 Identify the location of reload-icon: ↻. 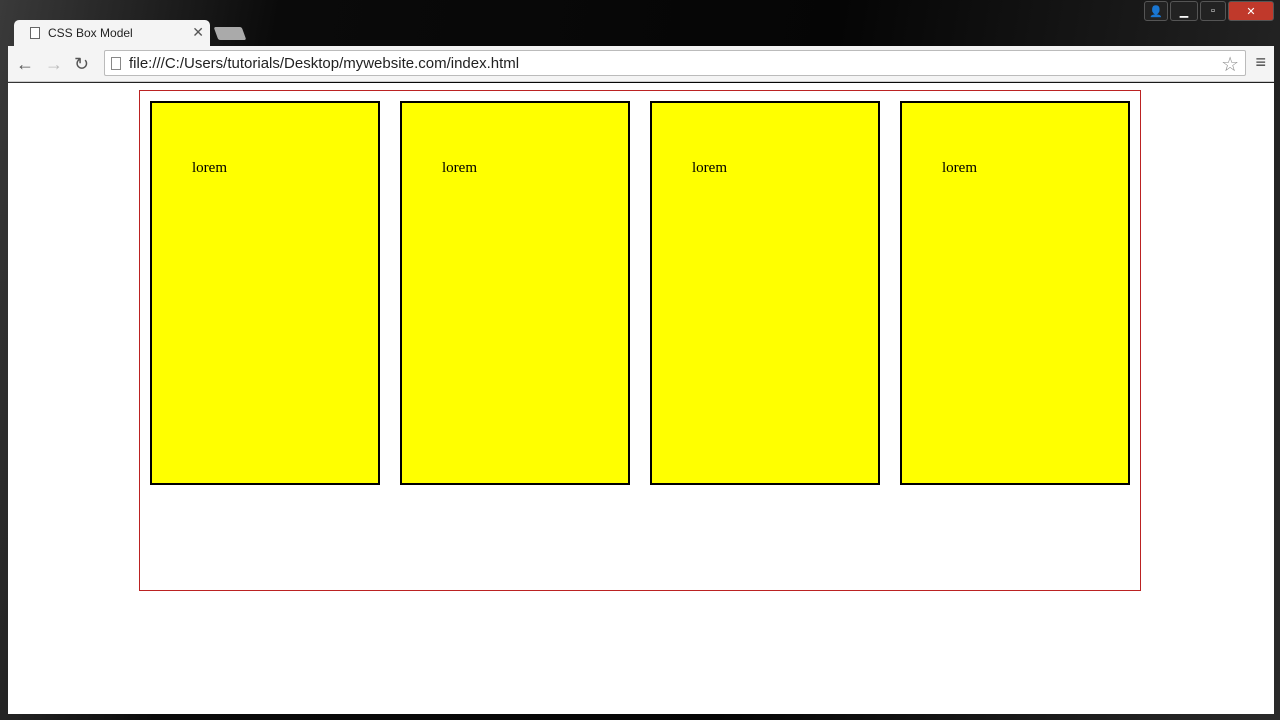
(81, 64).